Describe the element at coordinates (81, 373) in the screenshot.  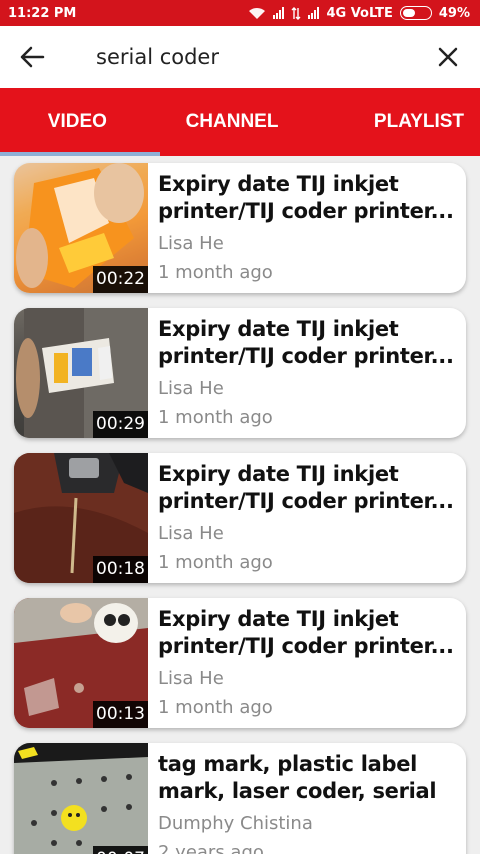
I see `video-thumbnail: 00:29` at that location.